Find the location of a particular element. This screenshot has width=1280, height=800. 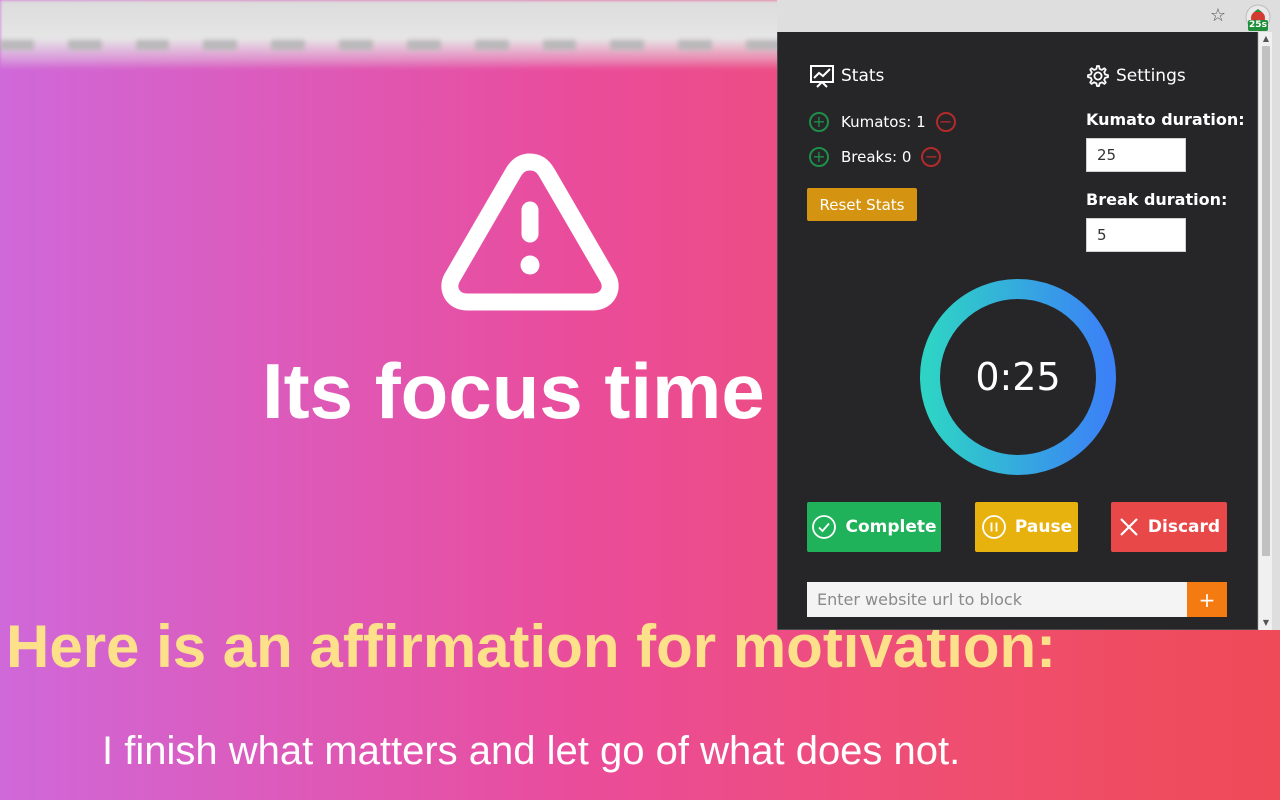

extension-badge: 25s is located at coordinates (1258, 25).